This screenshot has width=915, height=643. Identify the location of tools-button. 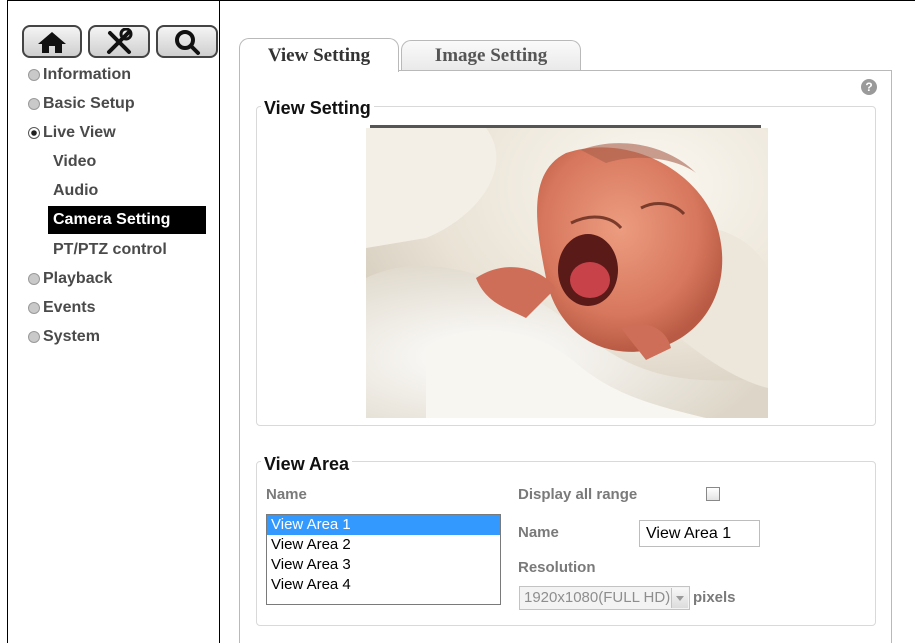
(119, 41).